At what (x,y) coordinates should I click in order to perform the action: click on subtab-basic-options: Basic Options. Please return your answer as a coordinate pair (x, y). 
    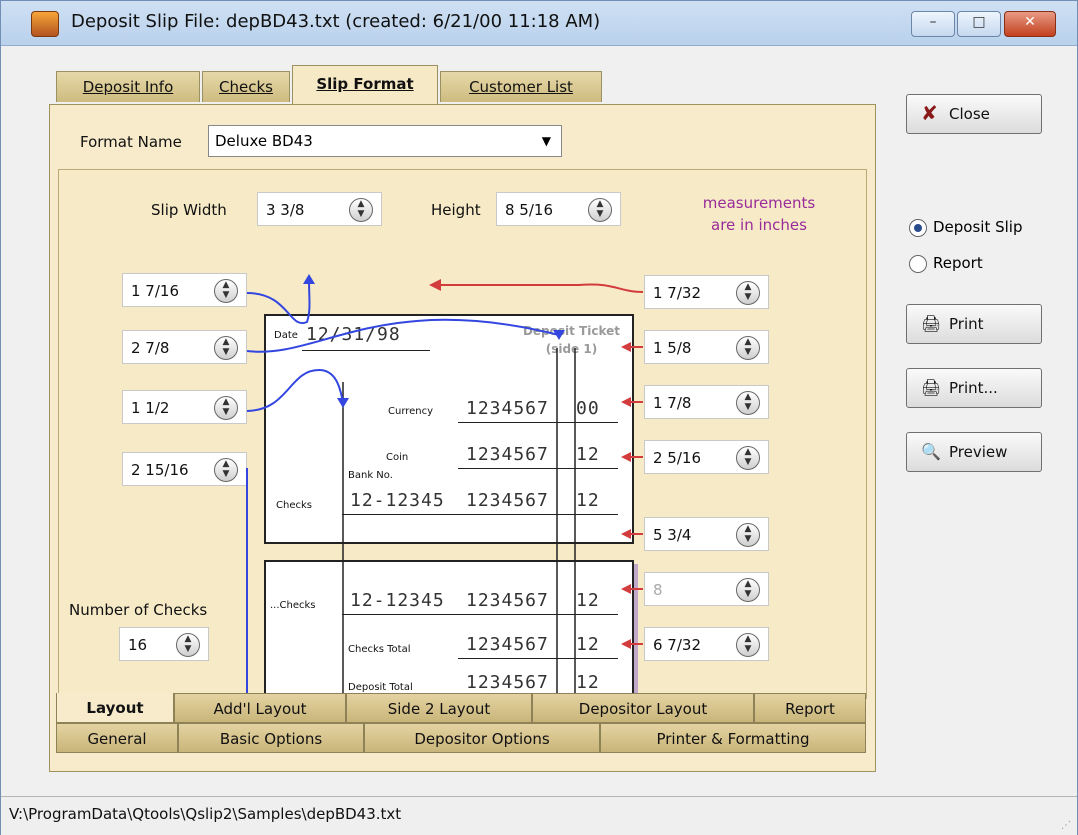
    Looking at the image, I should click on (271, 738).